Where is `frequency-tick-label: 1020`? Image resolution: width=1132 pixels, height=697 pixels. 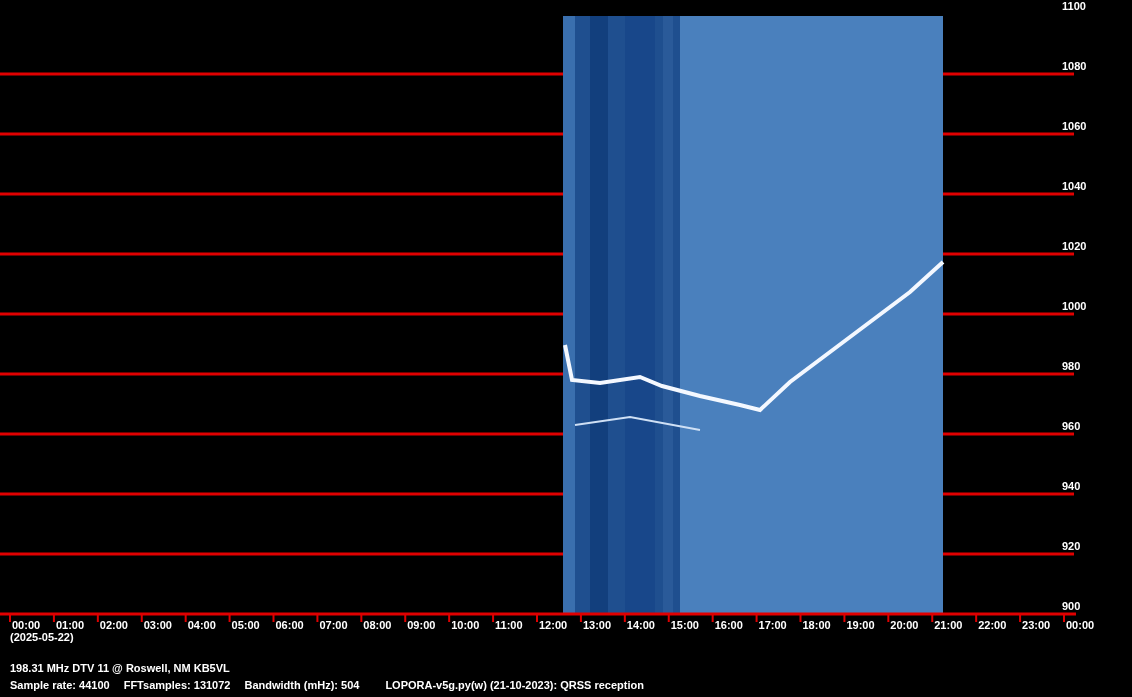 frequency-tick-label: 1020 is located at coordinates (1074, 246).